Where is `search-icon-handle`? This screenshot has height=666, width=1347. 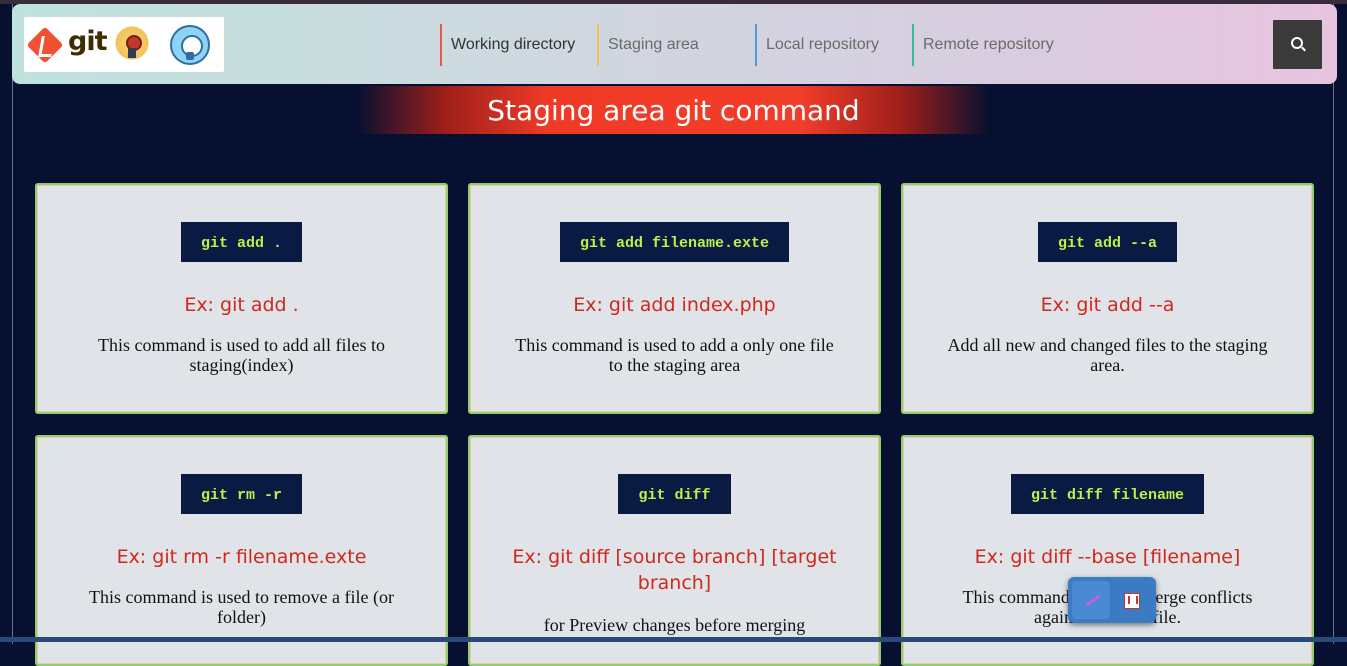 search-icon-handle is located at coordinates (1303, 49).